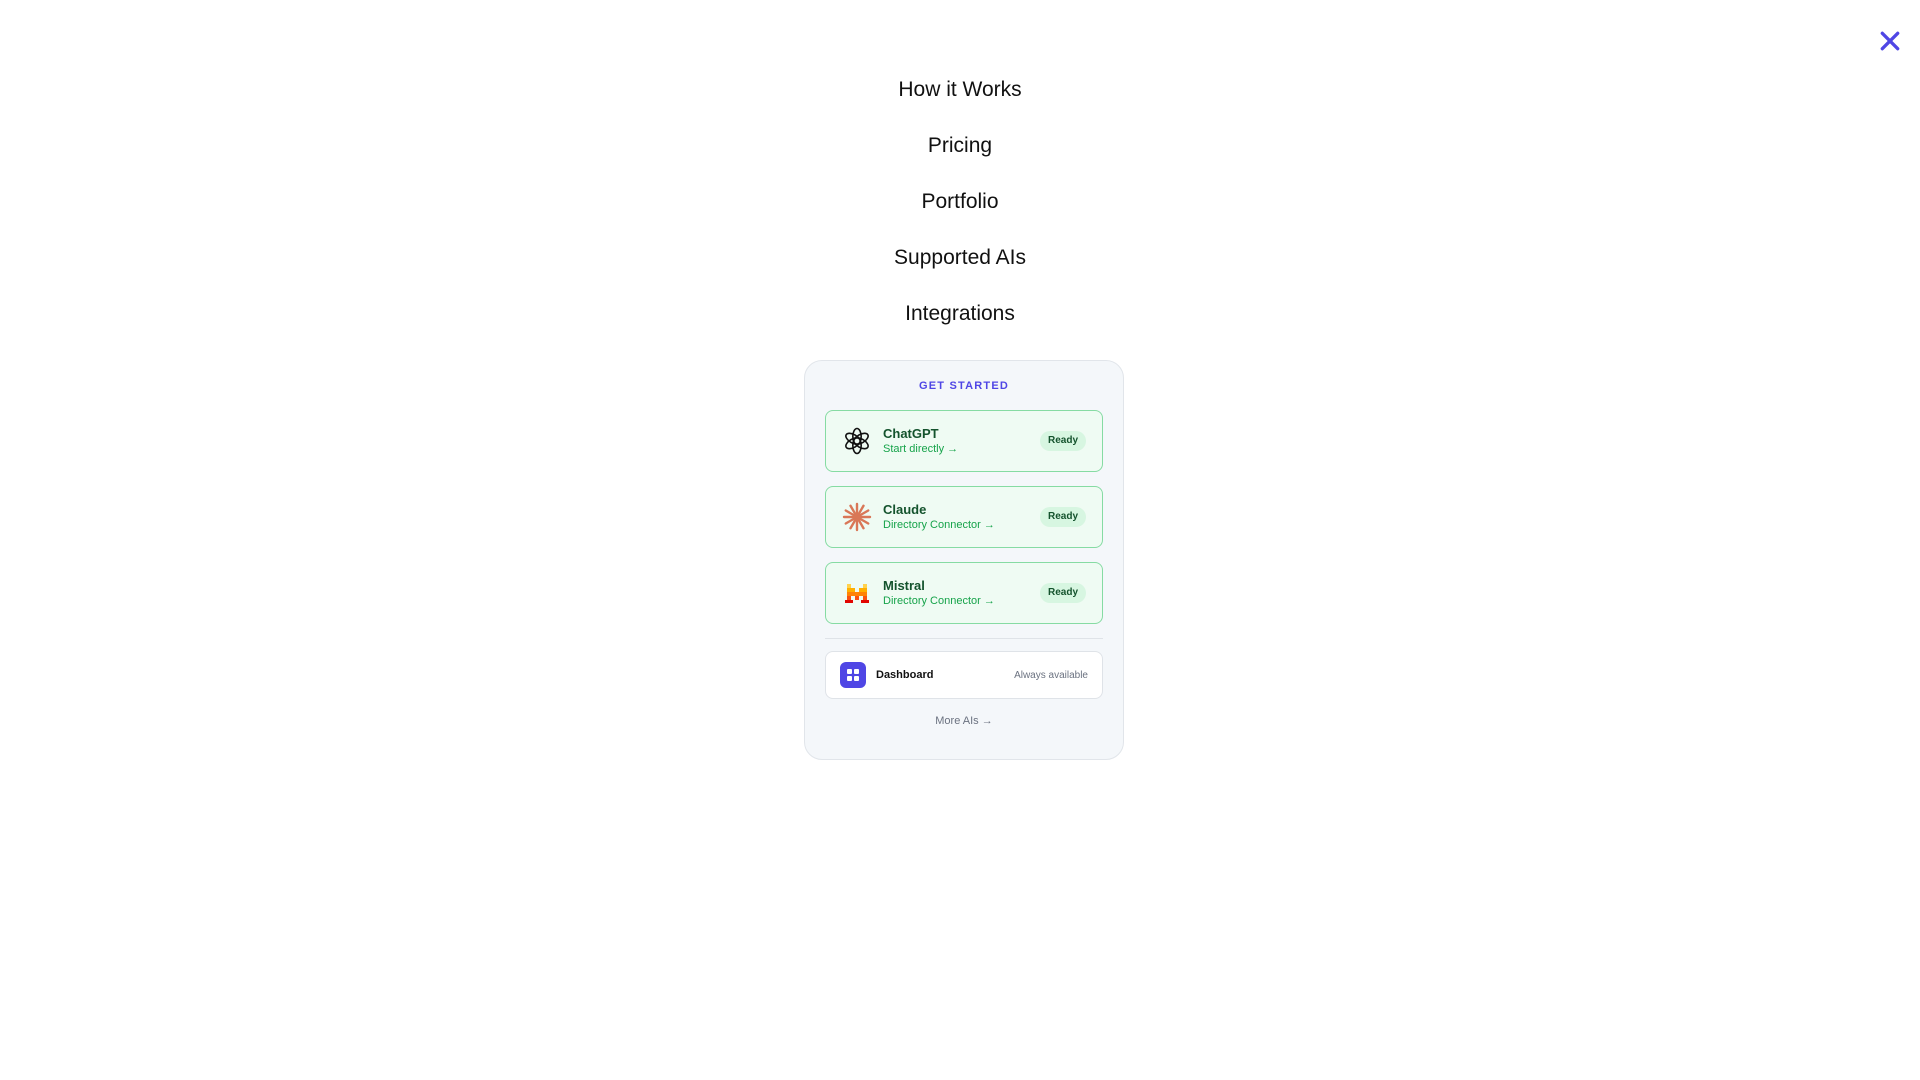 The height and width of the screenshot is (1080, 1920). I want to click on mistral-logo-icon, so click(857, 593).